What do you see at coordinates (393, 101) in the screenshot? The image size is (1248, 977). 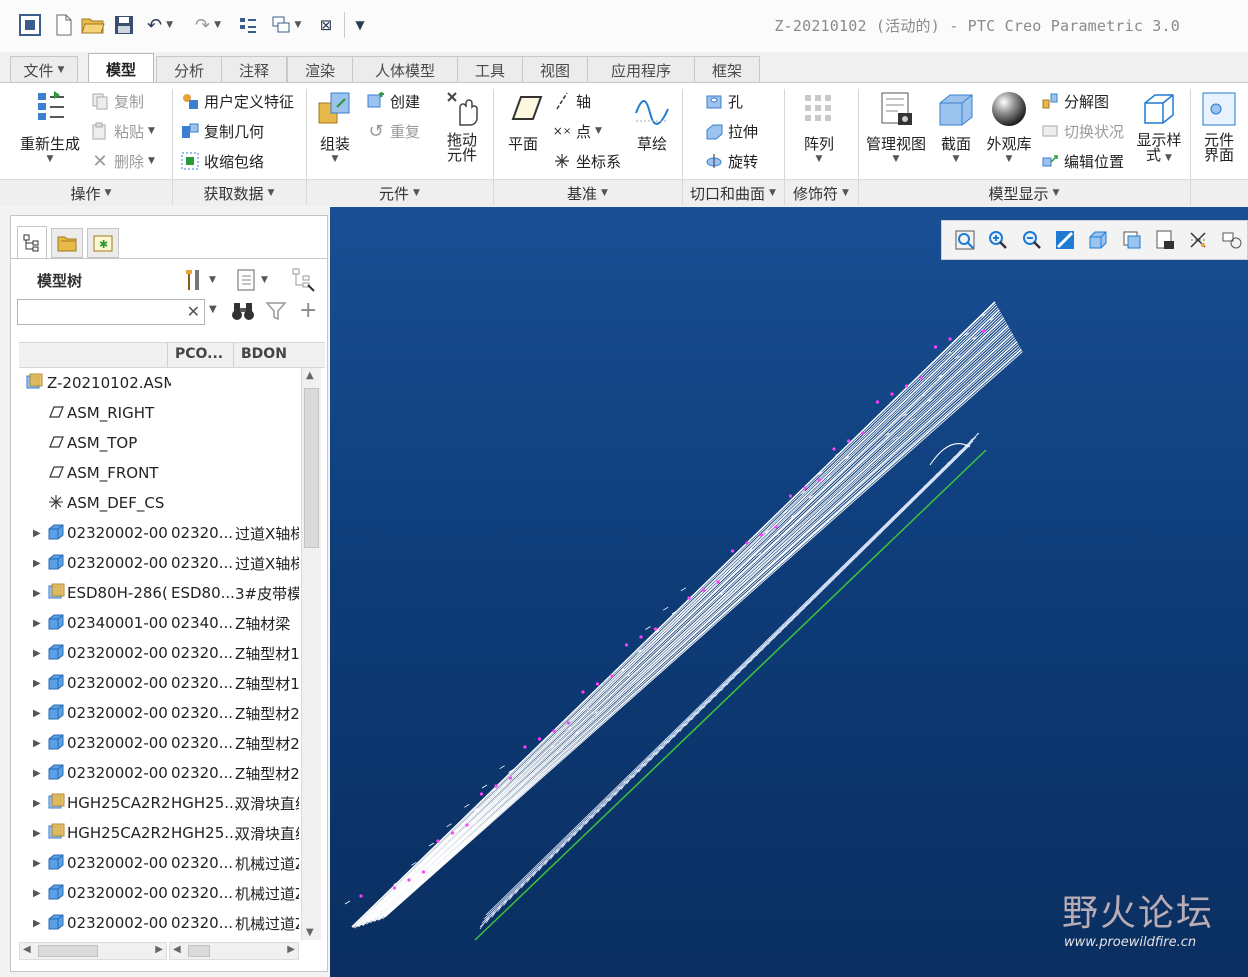 I see `create-button: 创建` at bounding box center [393, 101].